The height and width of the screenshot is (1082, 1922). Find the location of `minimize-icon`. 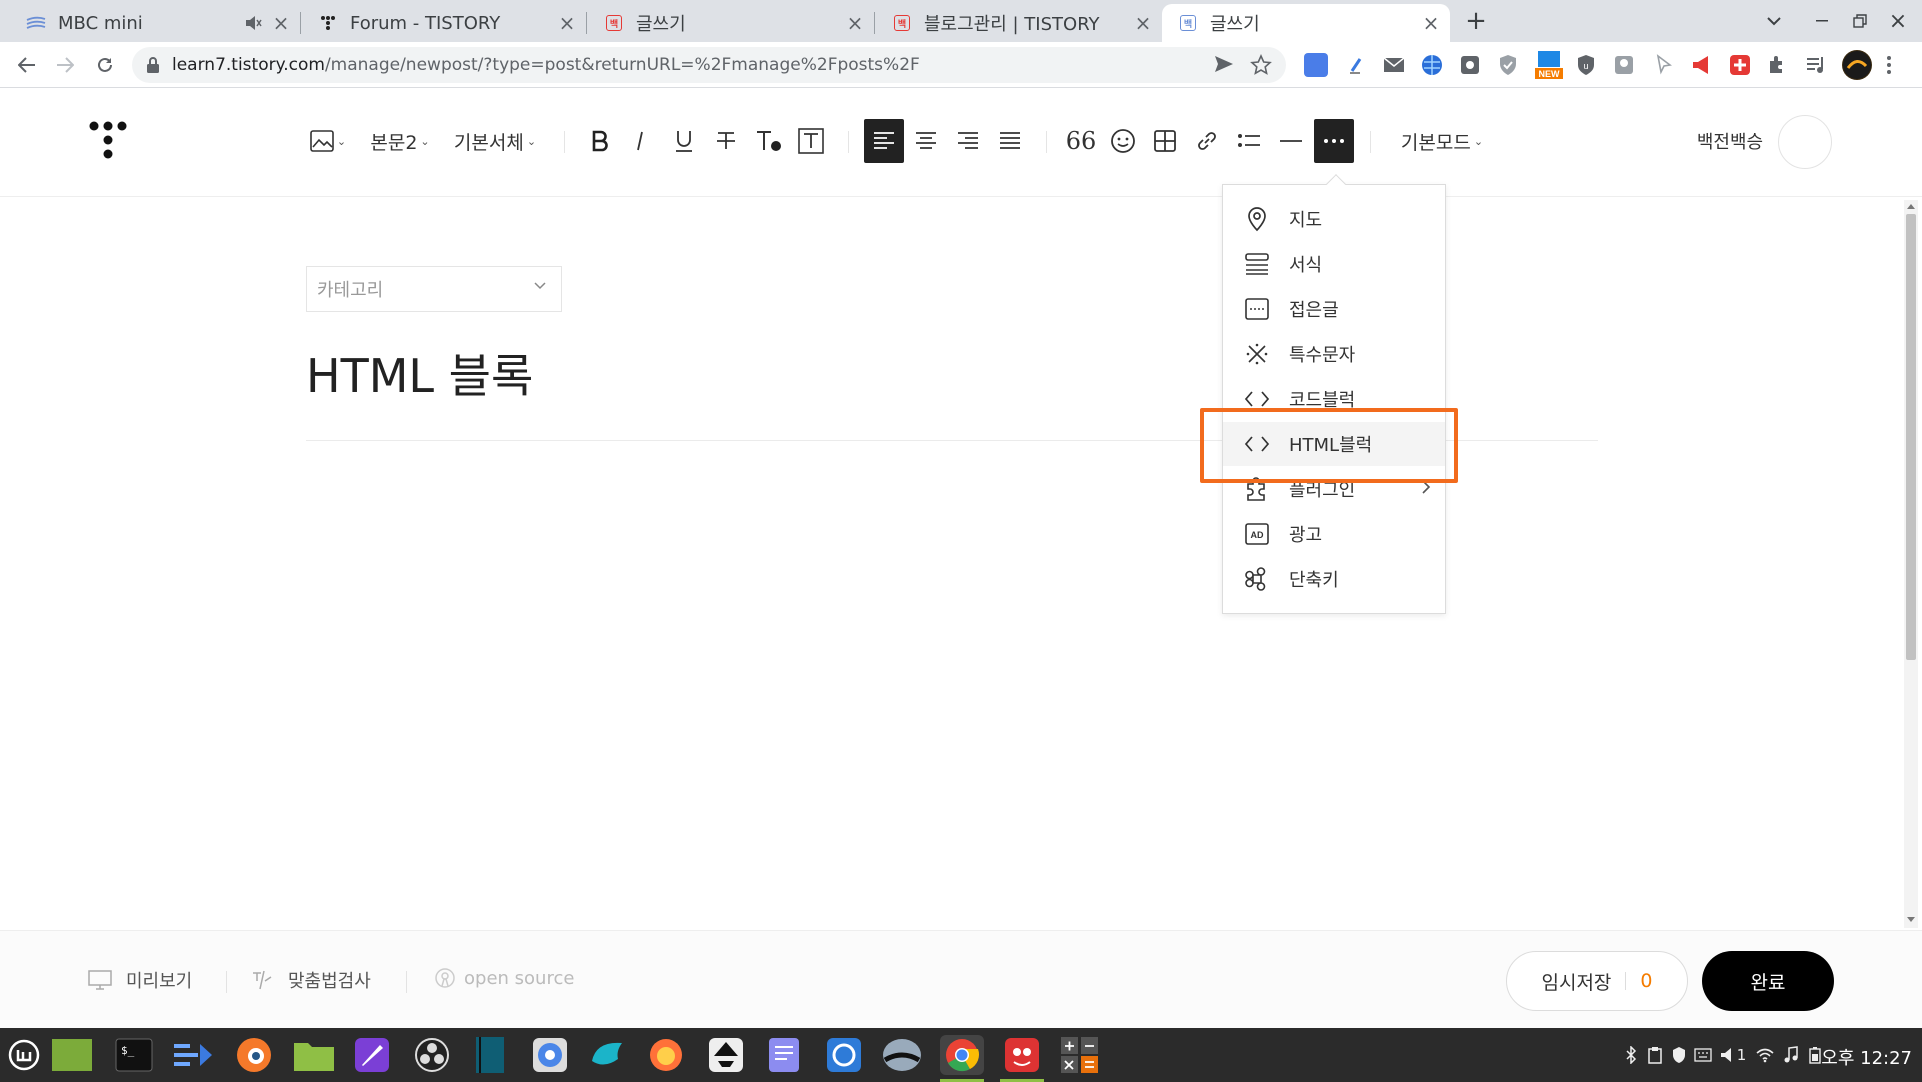

minimize-icon is located at coordinates (1822, 21).